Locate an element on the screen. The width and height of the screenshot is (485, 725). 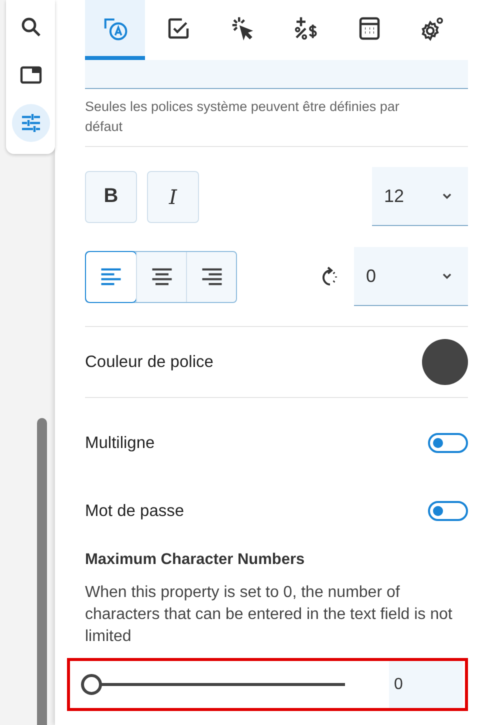
bold-button: B is located at coordinates (111, 196).